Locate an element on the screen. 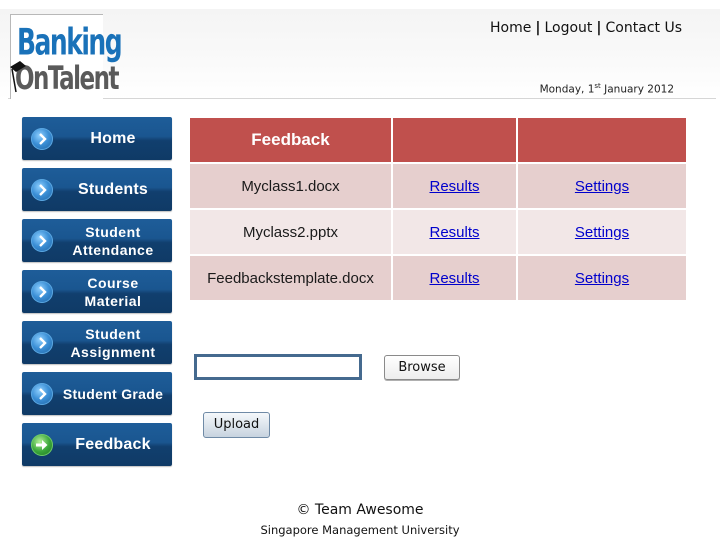 The height and width of the screenshot is (540, 720). top-nav-logout: Logout is located at coordinates (568, 28).